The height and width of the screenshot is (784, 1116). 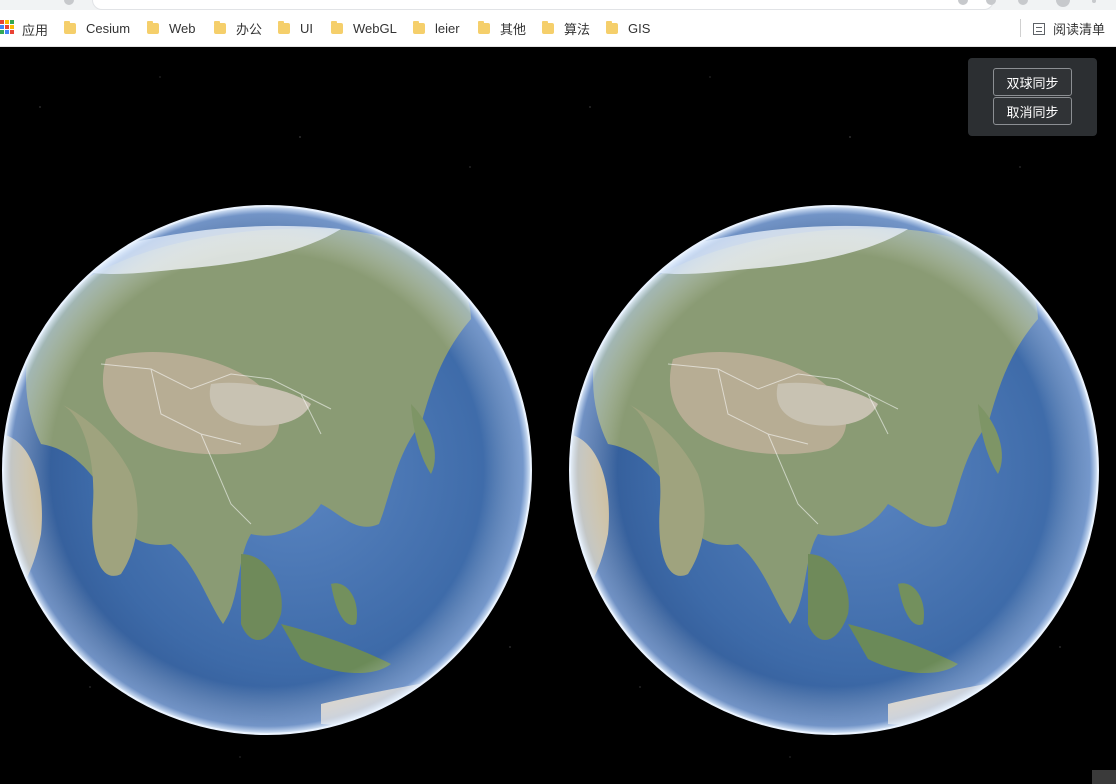 What do you see at coordinates (7, 27) in the screenshot?
I see `apps-grid-icon` at bounding box center [7, 27].